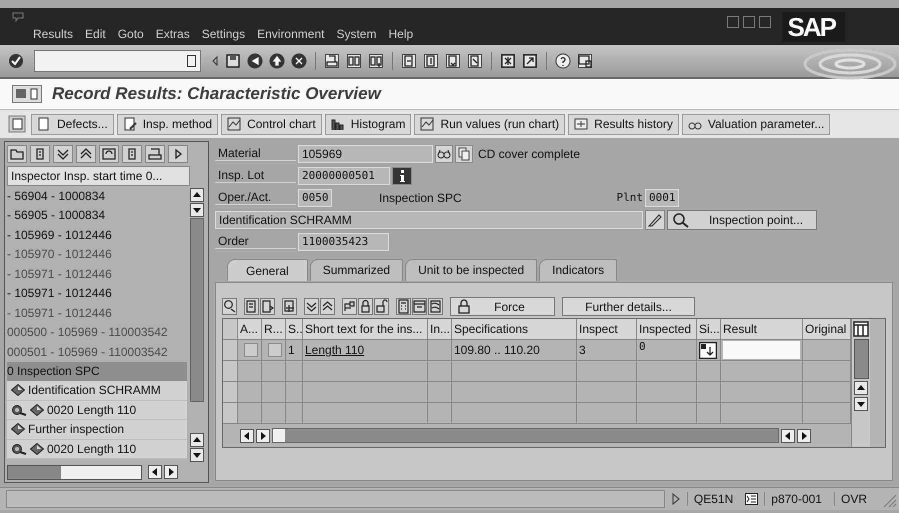 The width and height of the screenshot is (899, 513). I want to click on tab: Summarized, so click(357, 270).